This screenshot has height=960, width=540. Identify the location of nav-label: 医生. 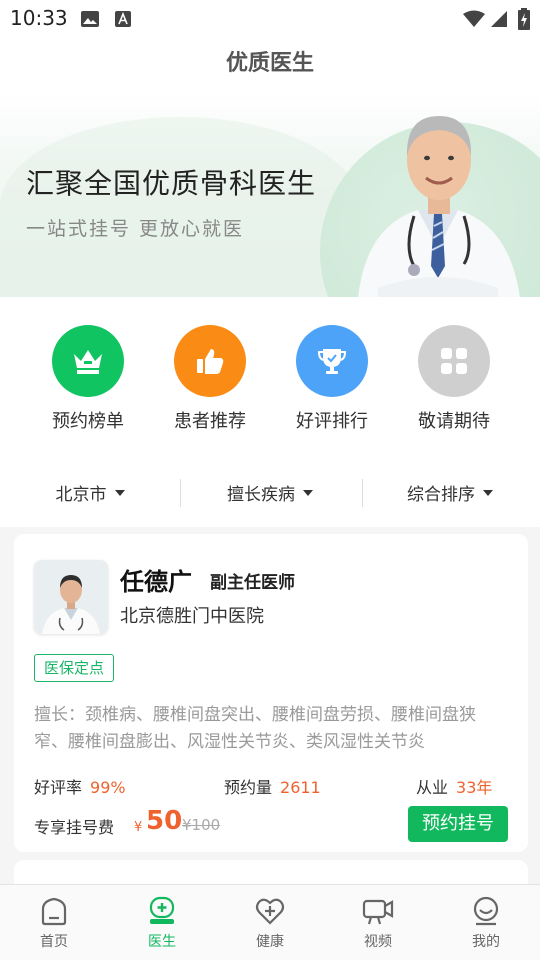
(162, 942).